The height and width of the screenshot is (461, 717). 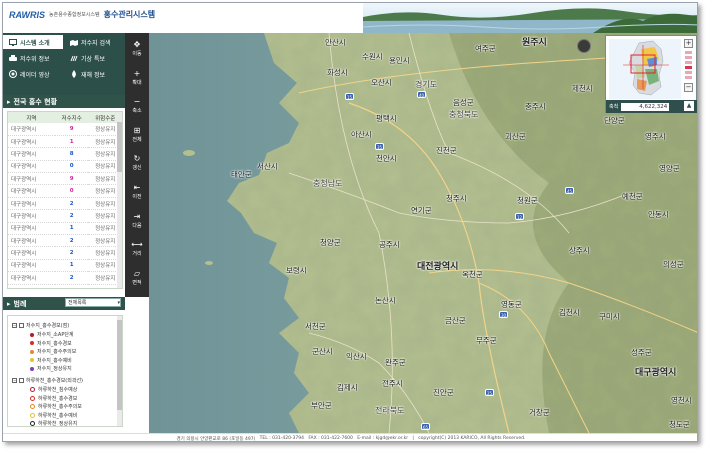 I want to click on tool-full-extent: ⊞ 전체, so click(x=137, y=135).